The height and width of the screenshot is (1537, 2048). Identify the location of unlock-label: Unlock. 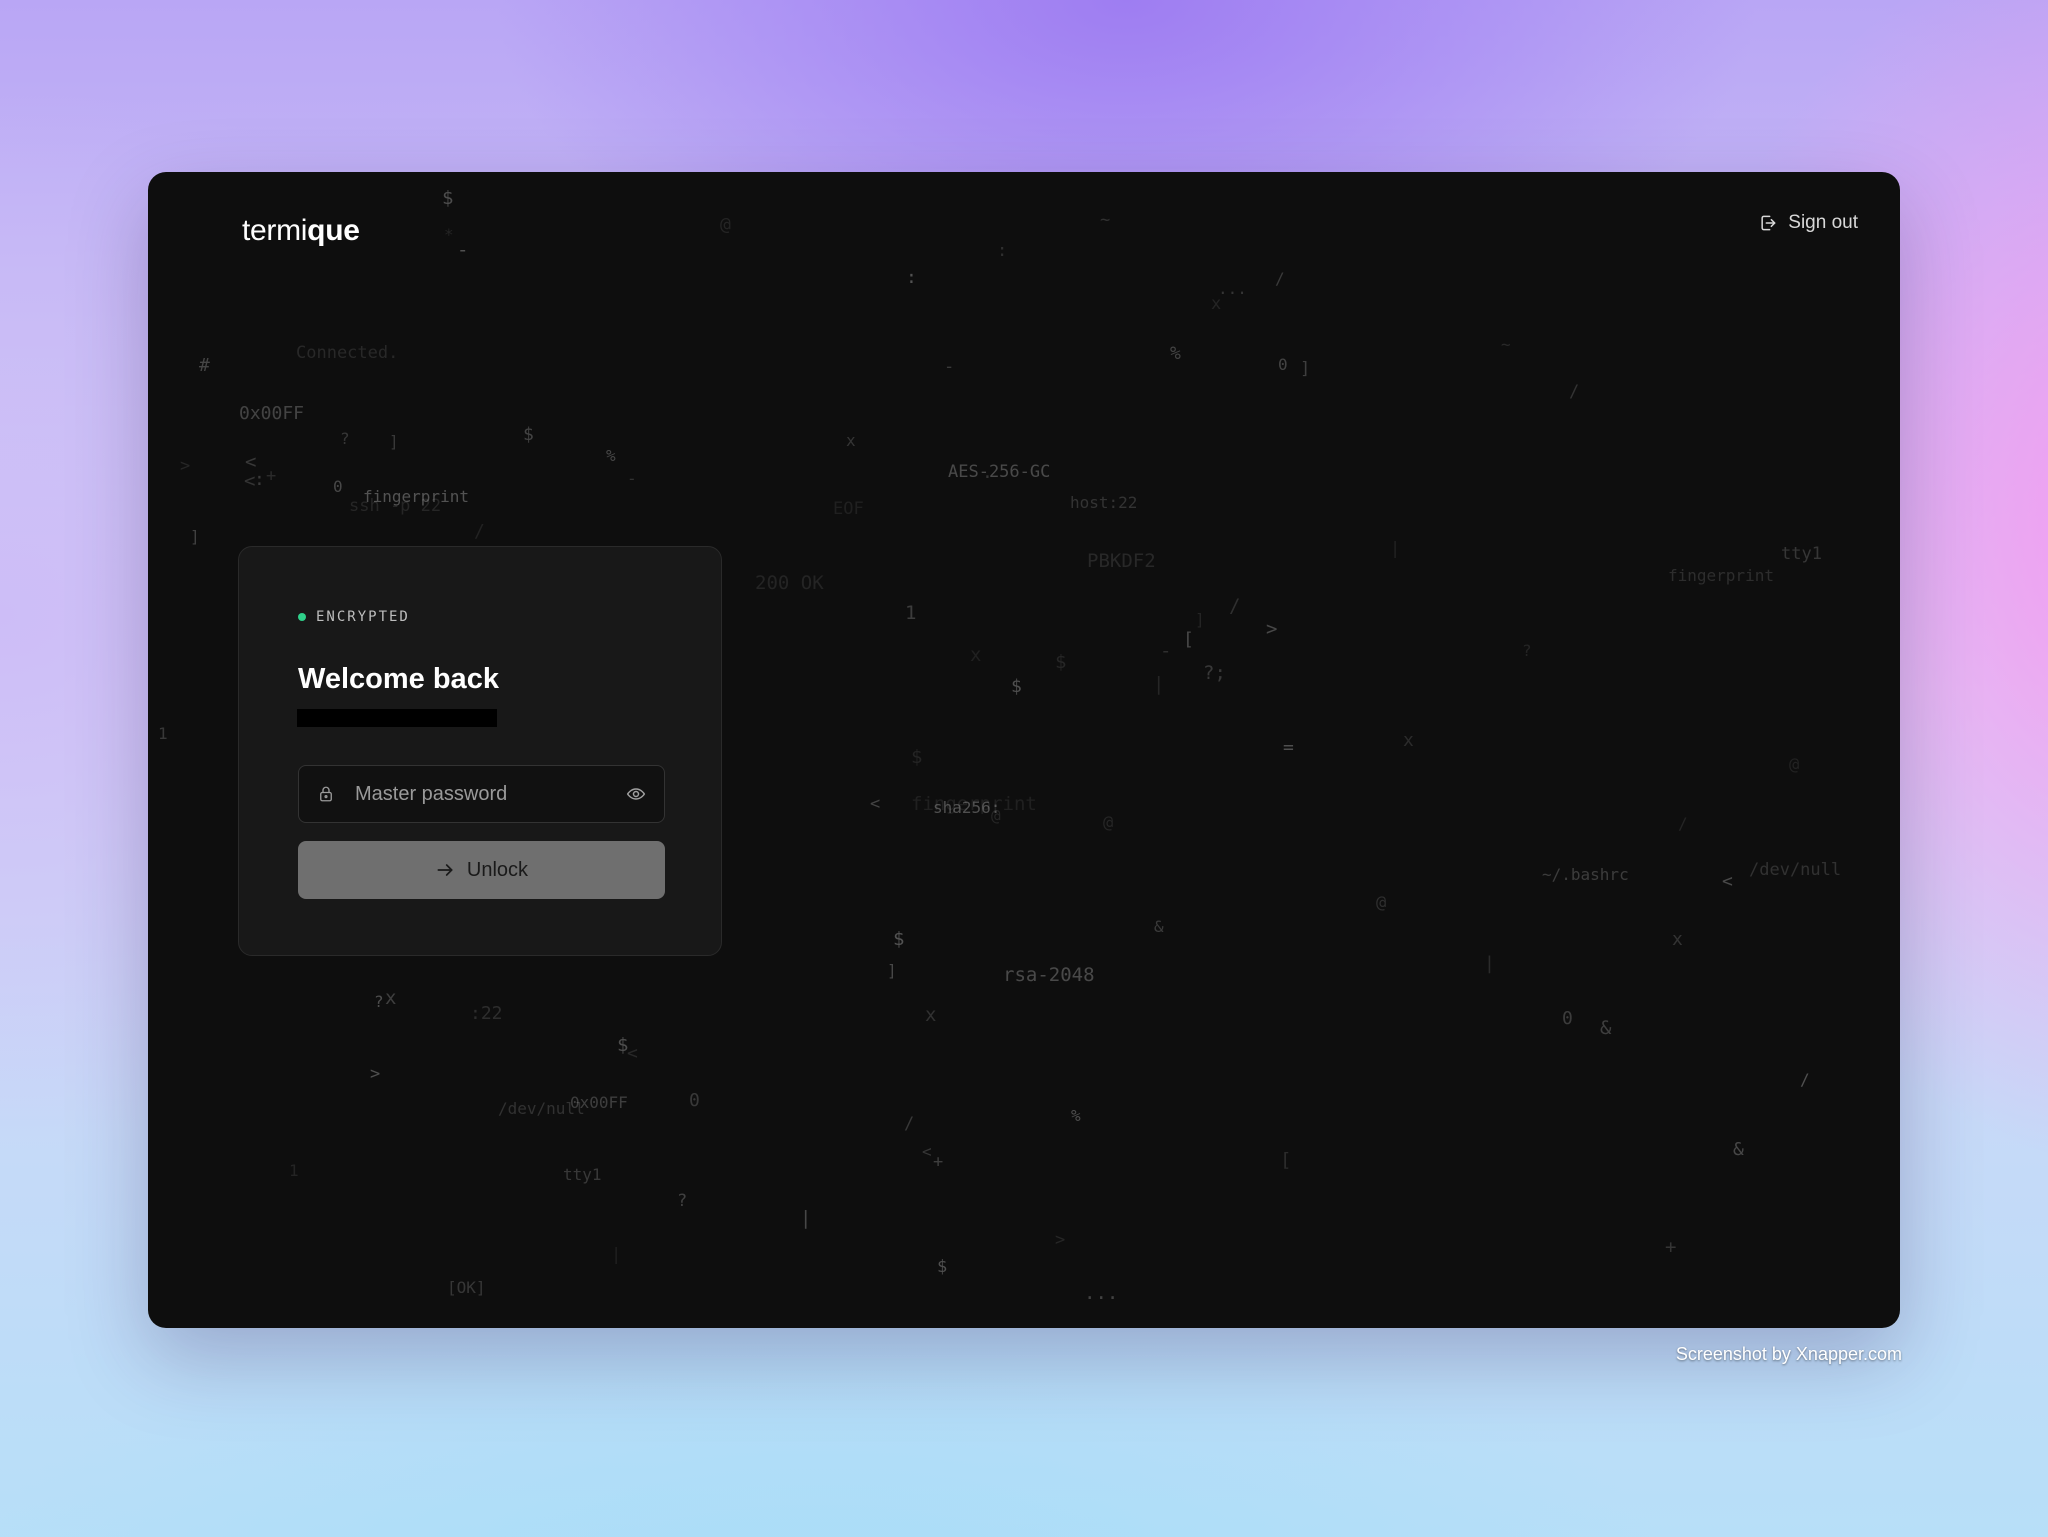
(497, 869).